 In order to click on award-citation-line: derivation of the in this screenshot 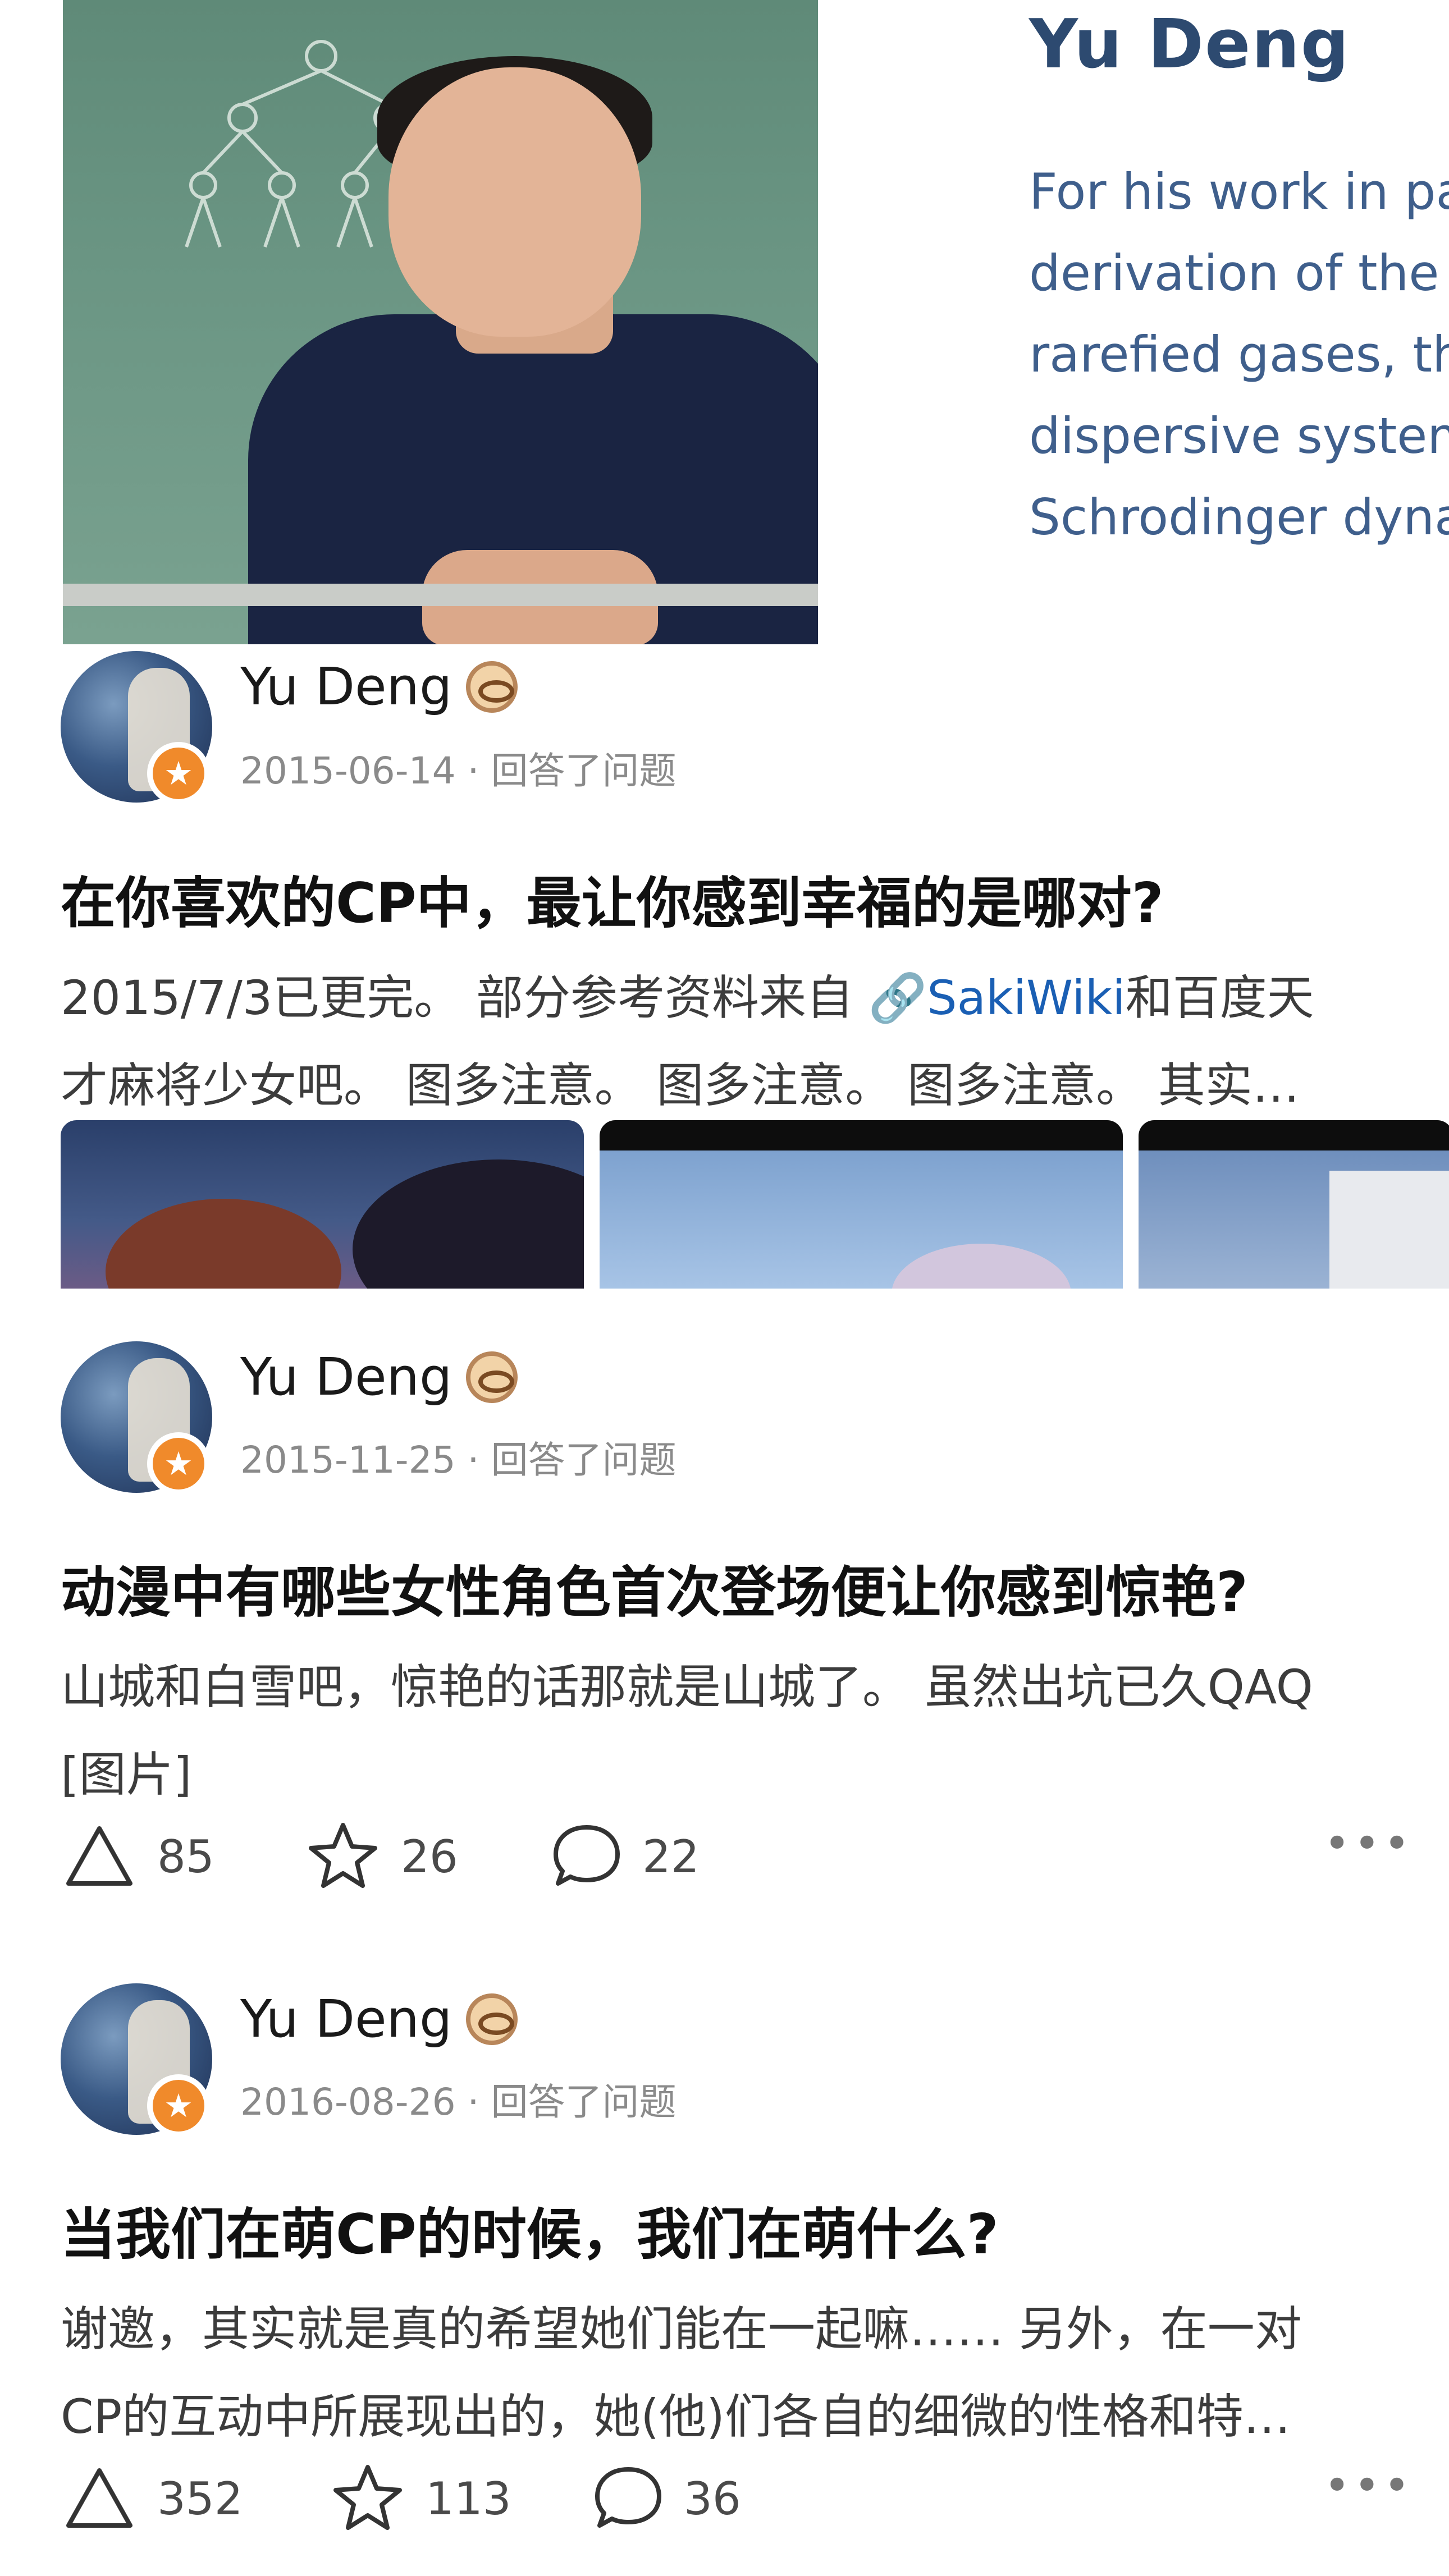, I will do `click(1234, 273)`.